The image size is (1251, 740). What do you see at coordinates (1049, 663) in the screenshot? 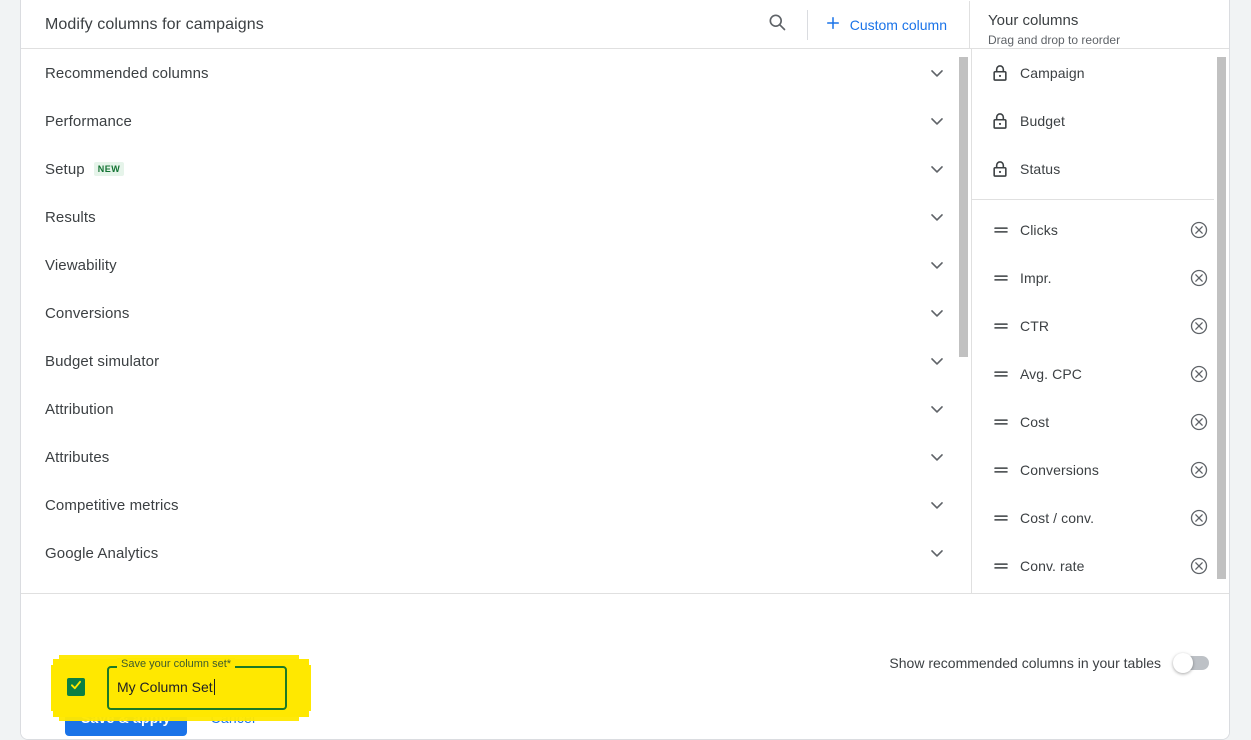
I see `recommended-columns-toggle-row: Show recommended columns in your tables` at bounding box center [1049, 663].